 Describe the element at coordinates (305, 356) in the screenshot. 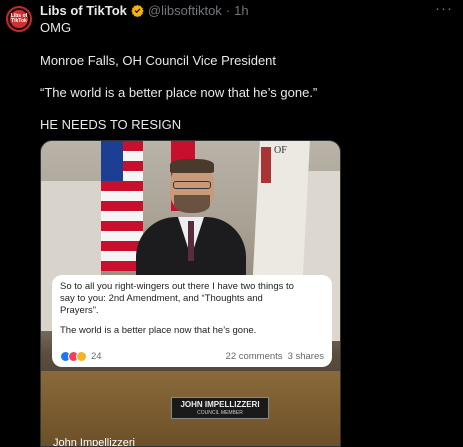

I see `share-count: 3 shares` at that location.